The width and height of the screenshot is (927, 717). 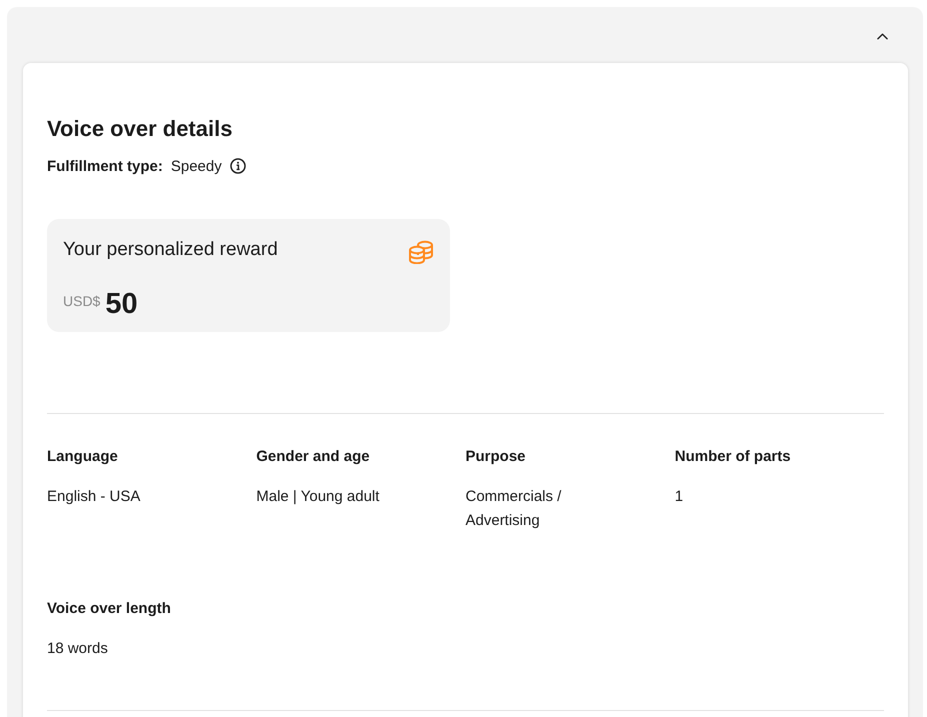 I want to click on field-value: Commercials / Advertising, so click(x=514, y=509).